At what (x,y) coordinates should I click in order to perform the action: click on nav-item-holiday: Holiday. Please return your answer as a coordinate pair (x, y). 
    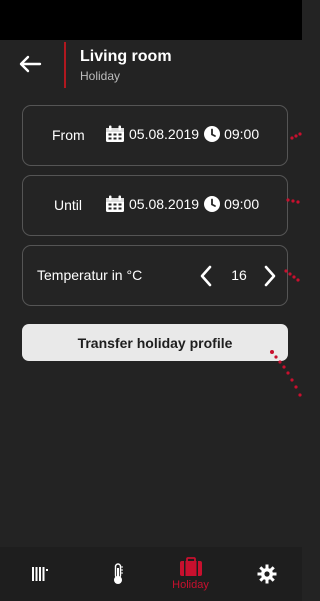
    Looking at the image, I should click on (190, 574).